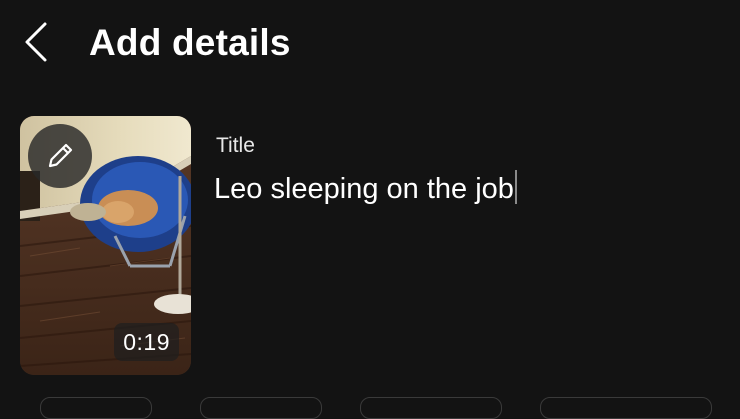 Image resolution: width=740 pixels, height=419 pixels. I want to click on title-input-value: Leo sleeping on the job, so click(364, 189).